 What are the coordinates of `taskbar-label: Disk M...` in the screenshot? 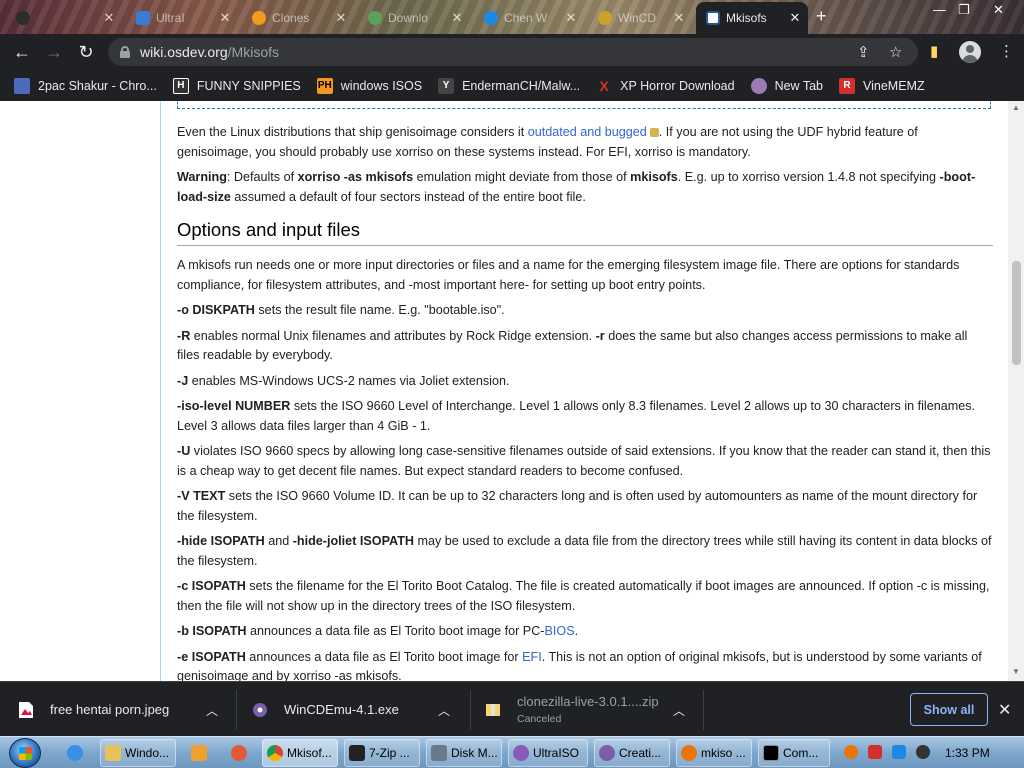 It's located at (474, 753).